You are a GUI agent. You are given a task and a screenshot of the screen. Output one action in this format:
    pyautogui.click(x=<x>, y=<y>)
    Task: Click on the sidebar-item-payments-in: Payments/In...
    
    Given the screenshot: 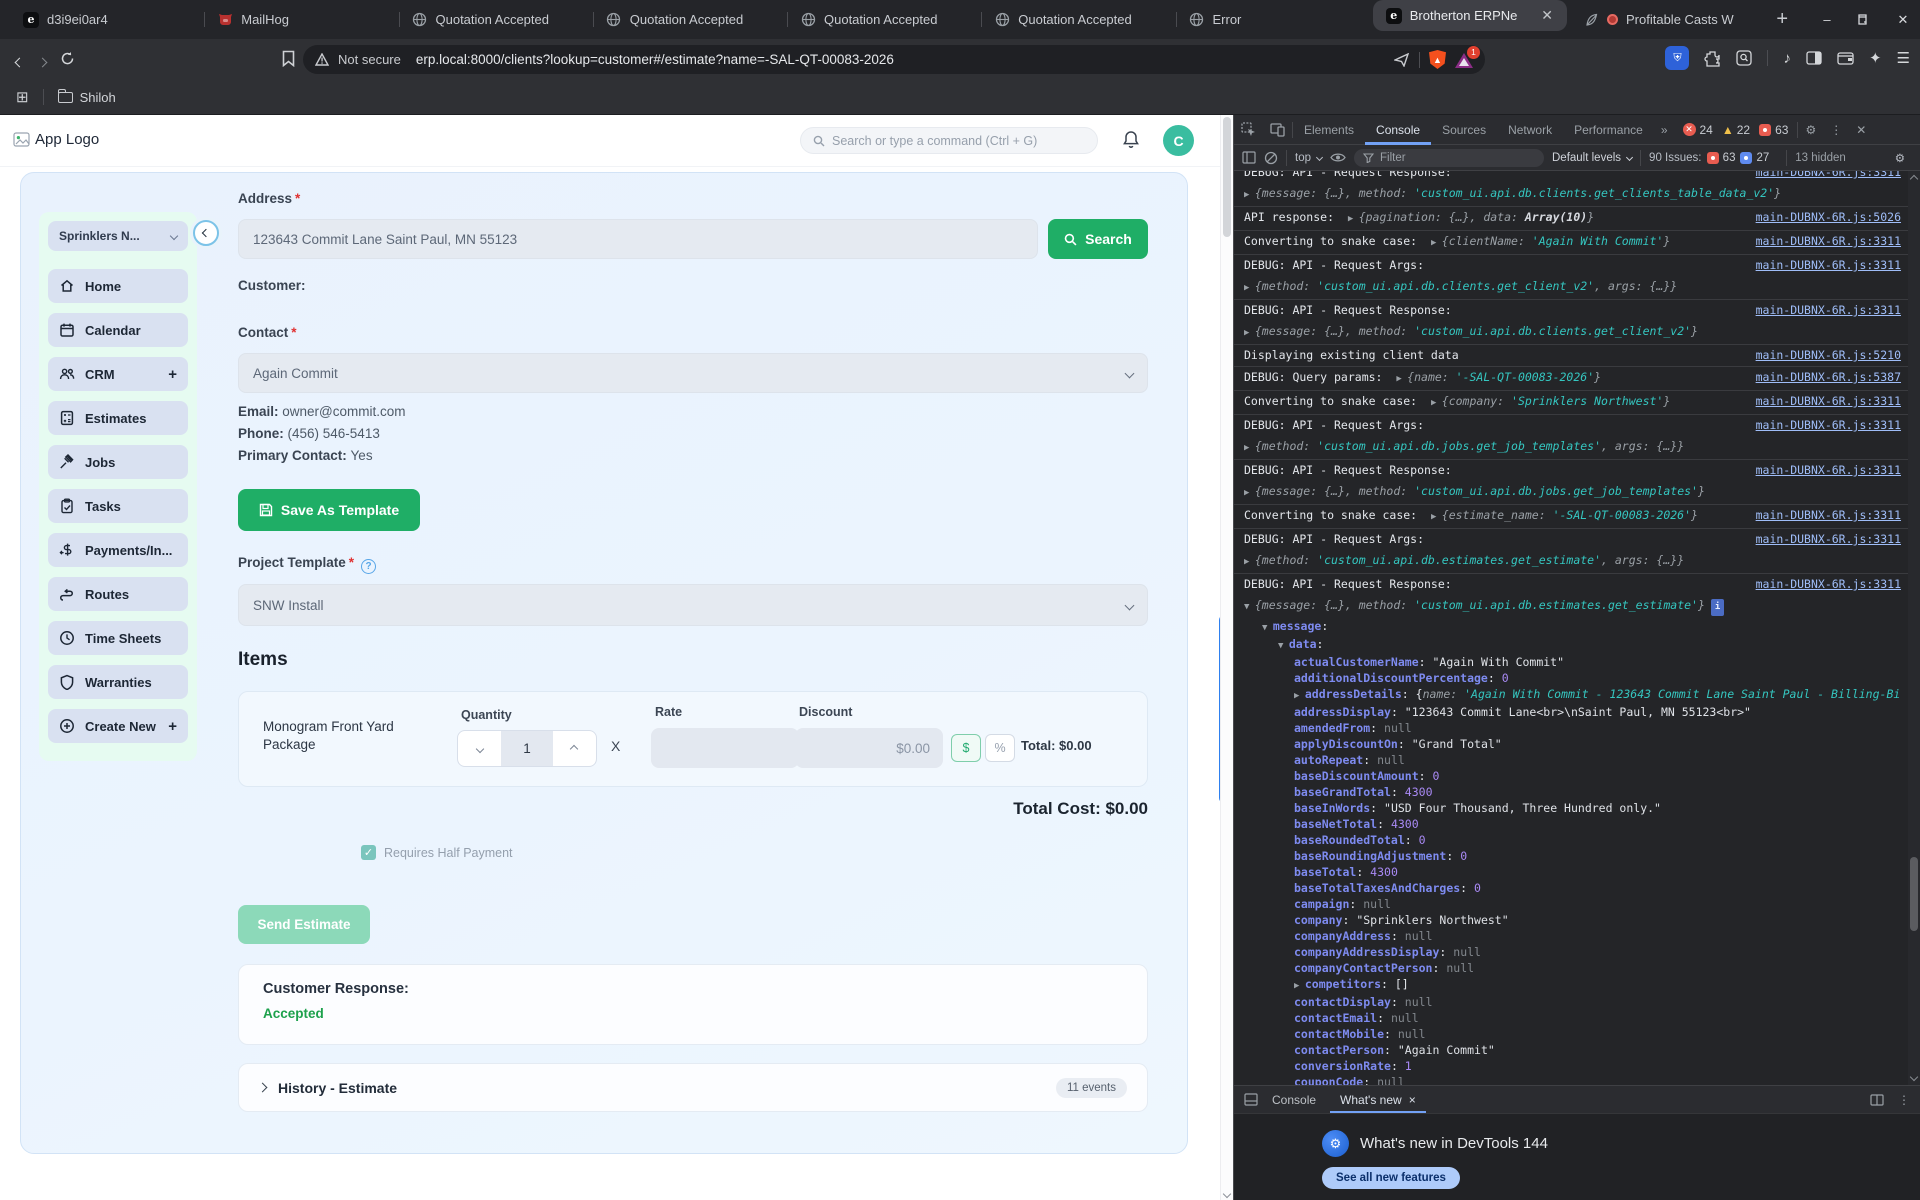 What is the action you would take?
    pyautogui.click(x=118, y=550)
    